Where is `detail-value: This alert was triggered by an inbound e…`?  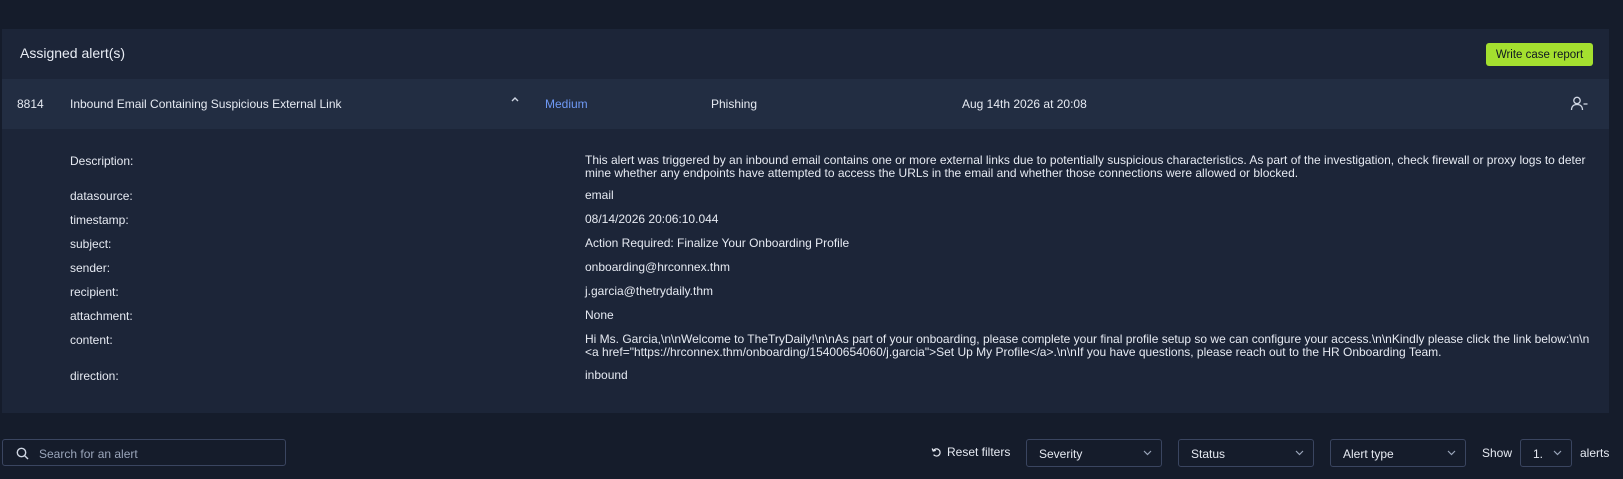
detail-value: This alert was triggered by an inbound e… is located at coordinates (1085, 166).